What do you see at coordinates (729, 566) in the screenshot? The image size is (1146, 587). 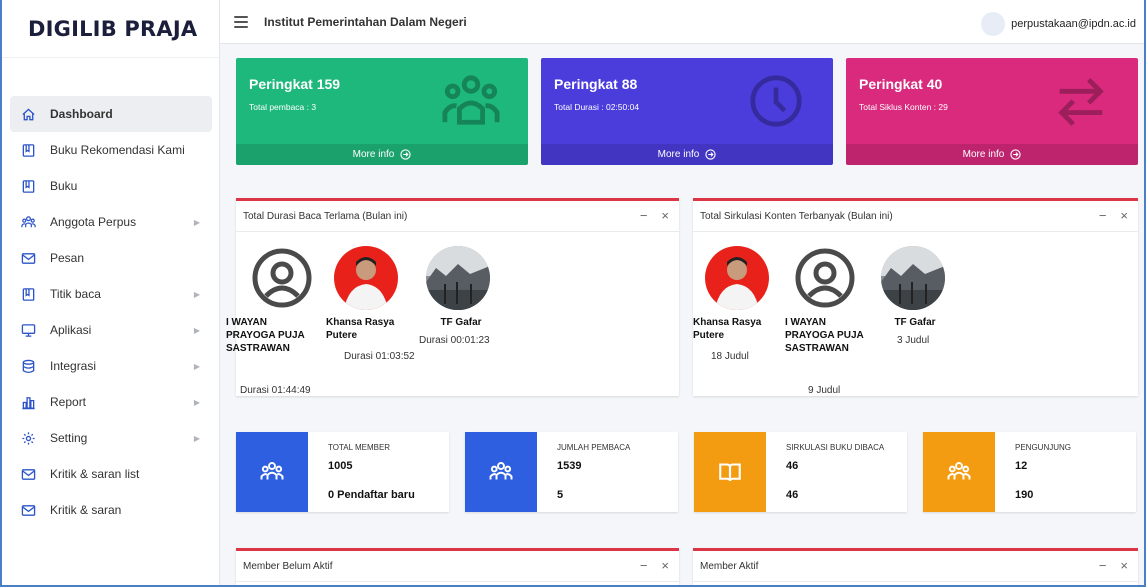 I see `card-title: Member Aktif` at bounding box center [729, 566].